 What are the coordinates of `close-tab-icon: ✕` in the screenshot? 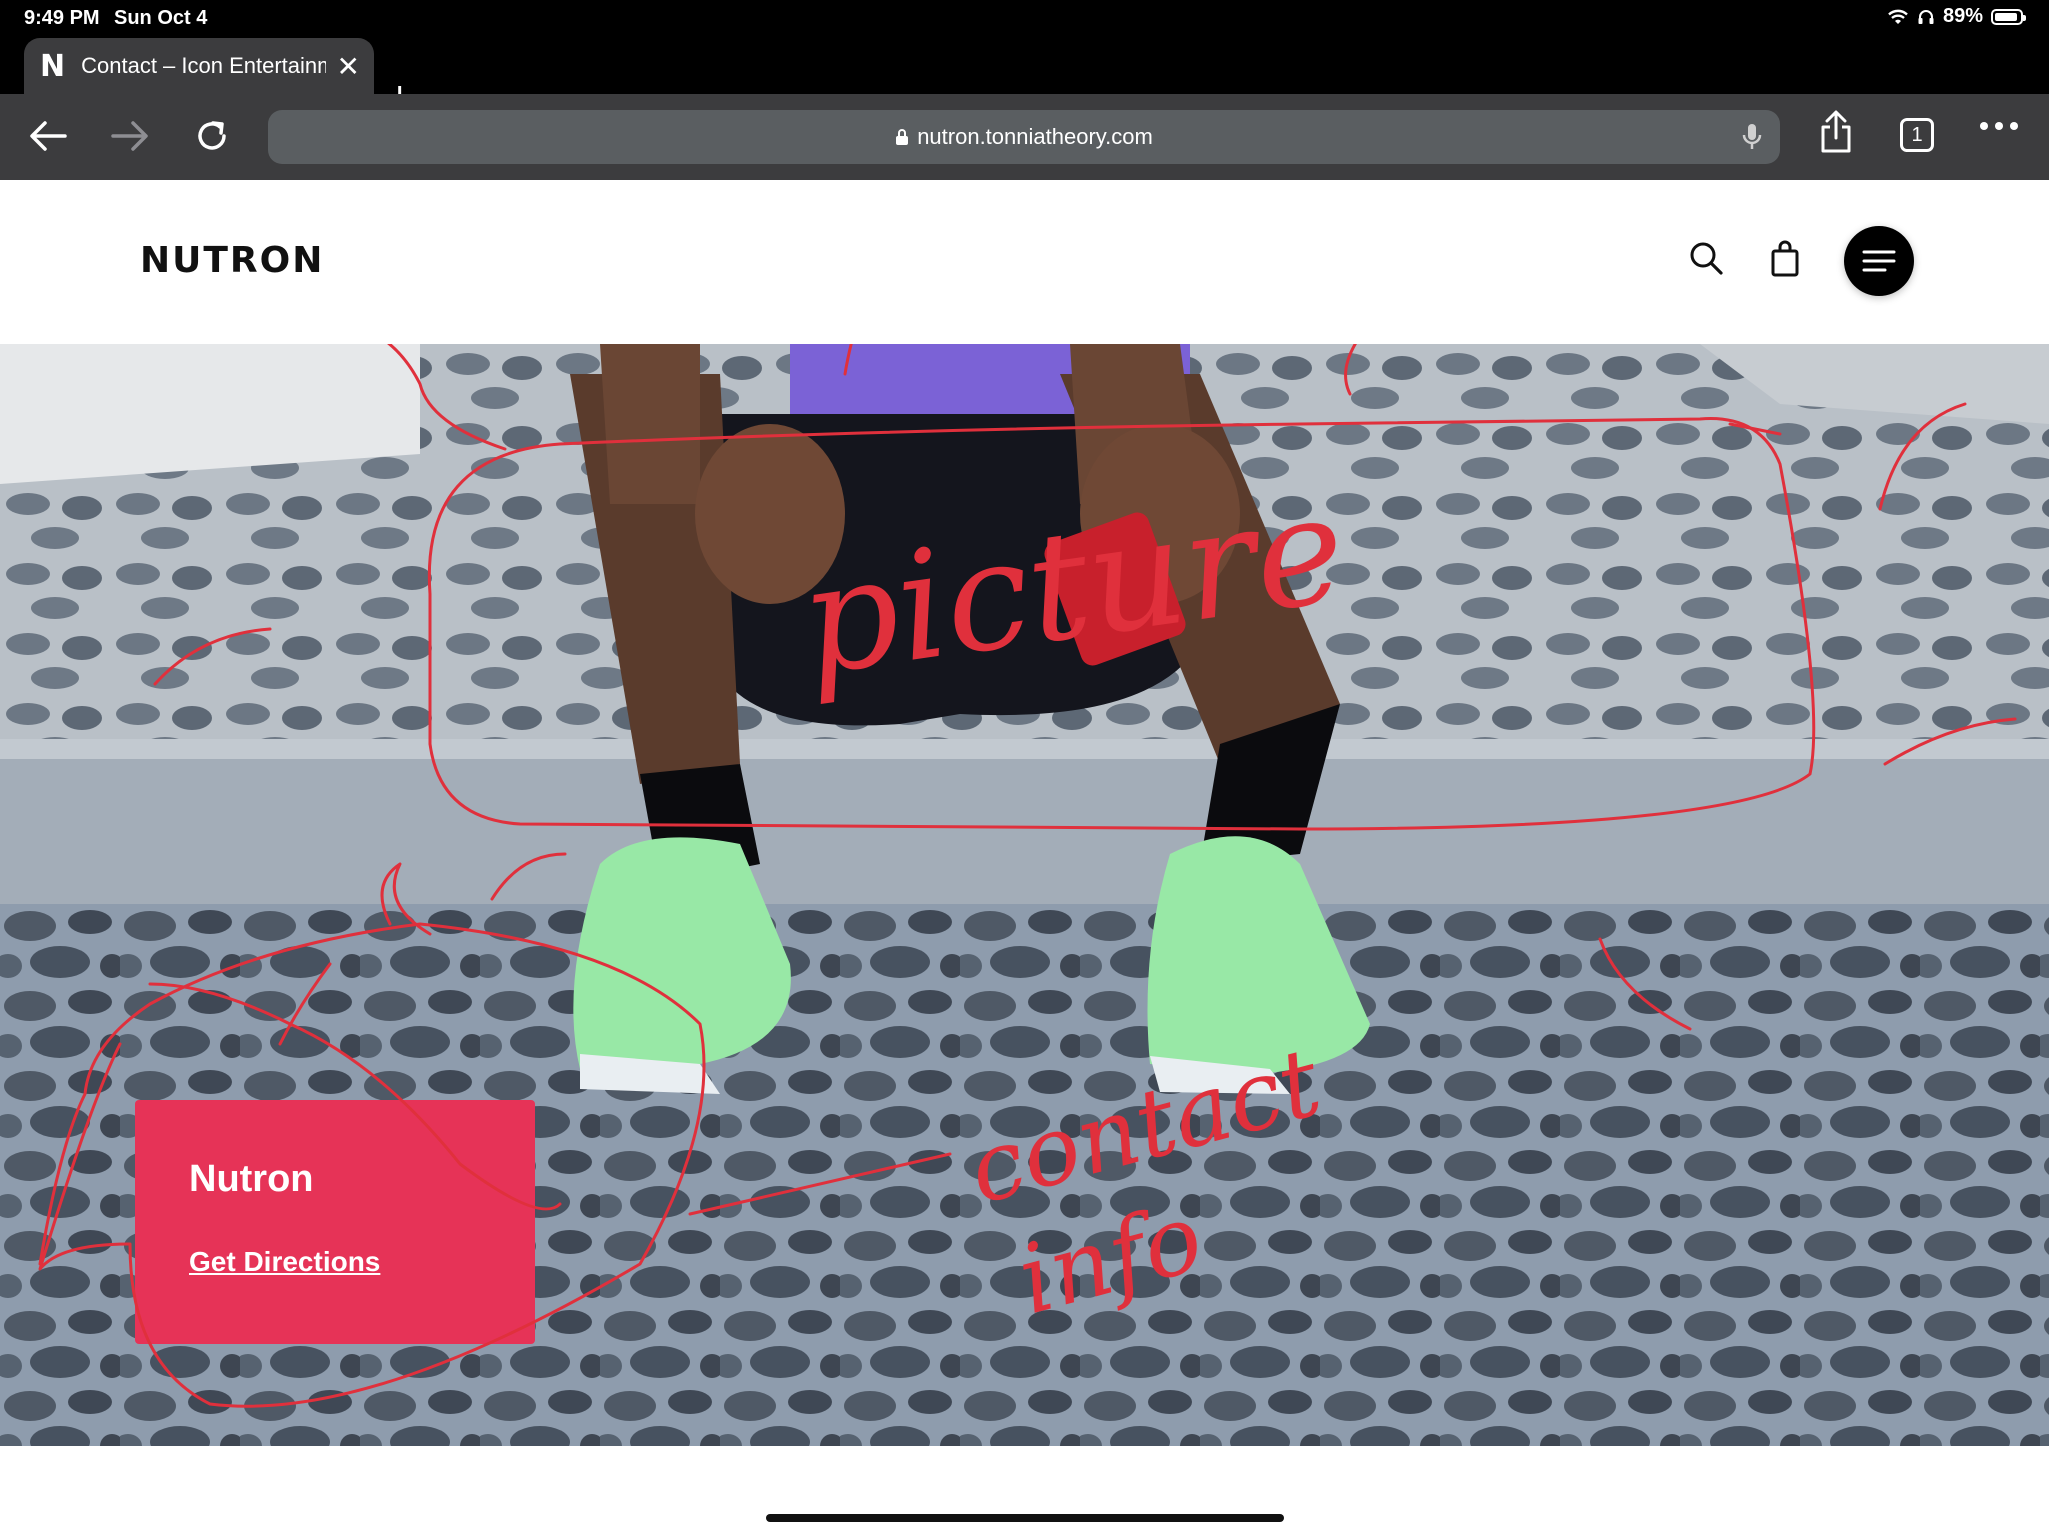 It's located at (348, 66).